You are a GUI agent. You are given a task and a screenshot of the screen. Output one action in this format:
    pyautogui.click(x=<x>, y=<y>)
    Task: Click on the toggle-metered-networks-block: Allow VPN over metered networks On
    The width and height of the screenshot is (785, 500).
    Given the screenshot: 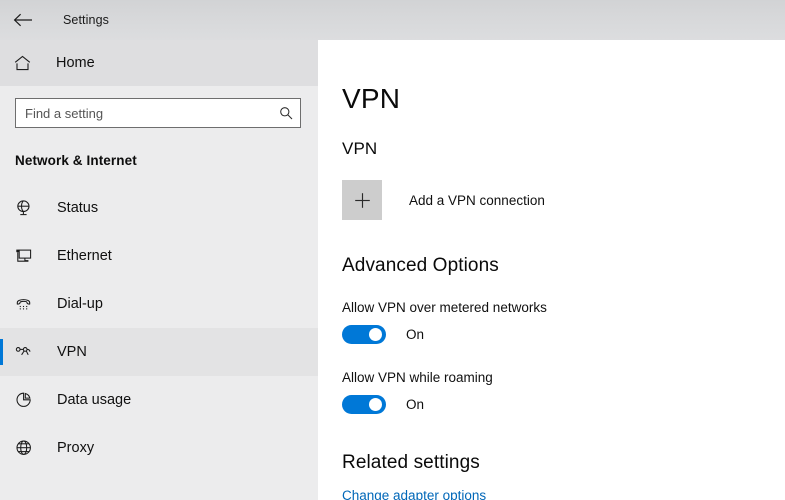 What is the action you would take?
    pyautogui.click(x=563, y=322)
    